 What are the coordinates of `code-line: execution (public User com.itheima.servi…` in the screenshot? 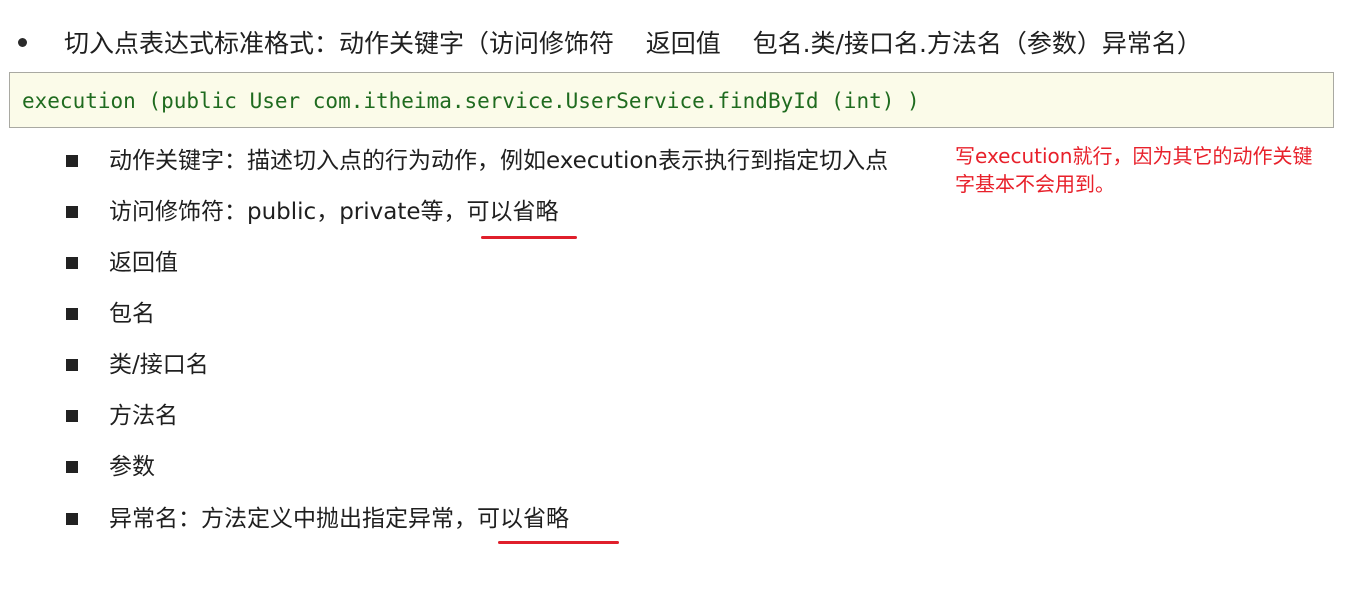 It's located at (471, 101).